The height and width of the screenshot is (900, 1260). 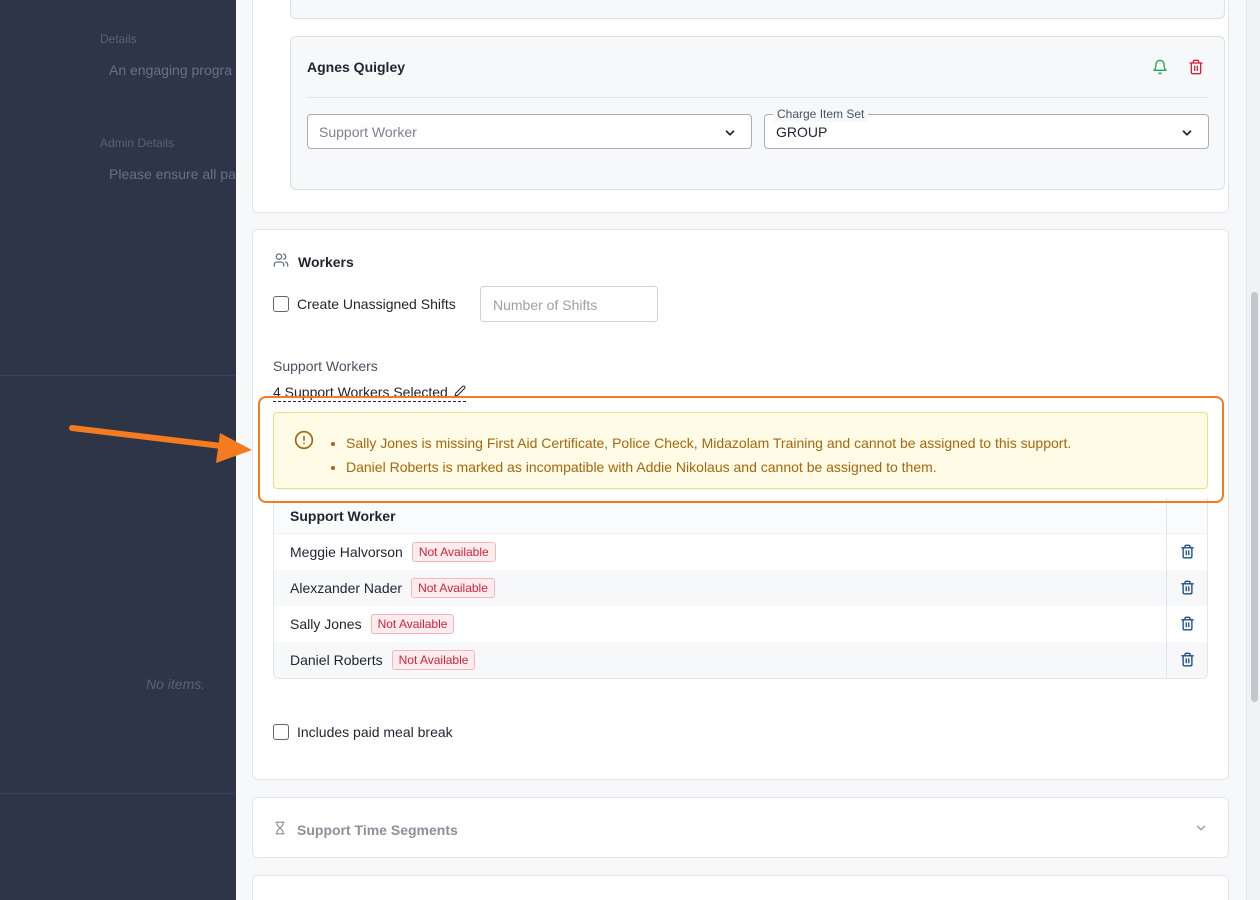 What do you see at coordinates (281, 304) in the screenshot?
I see `create-unassigned-shifts-checkbox` at bounding box center [281, 304].